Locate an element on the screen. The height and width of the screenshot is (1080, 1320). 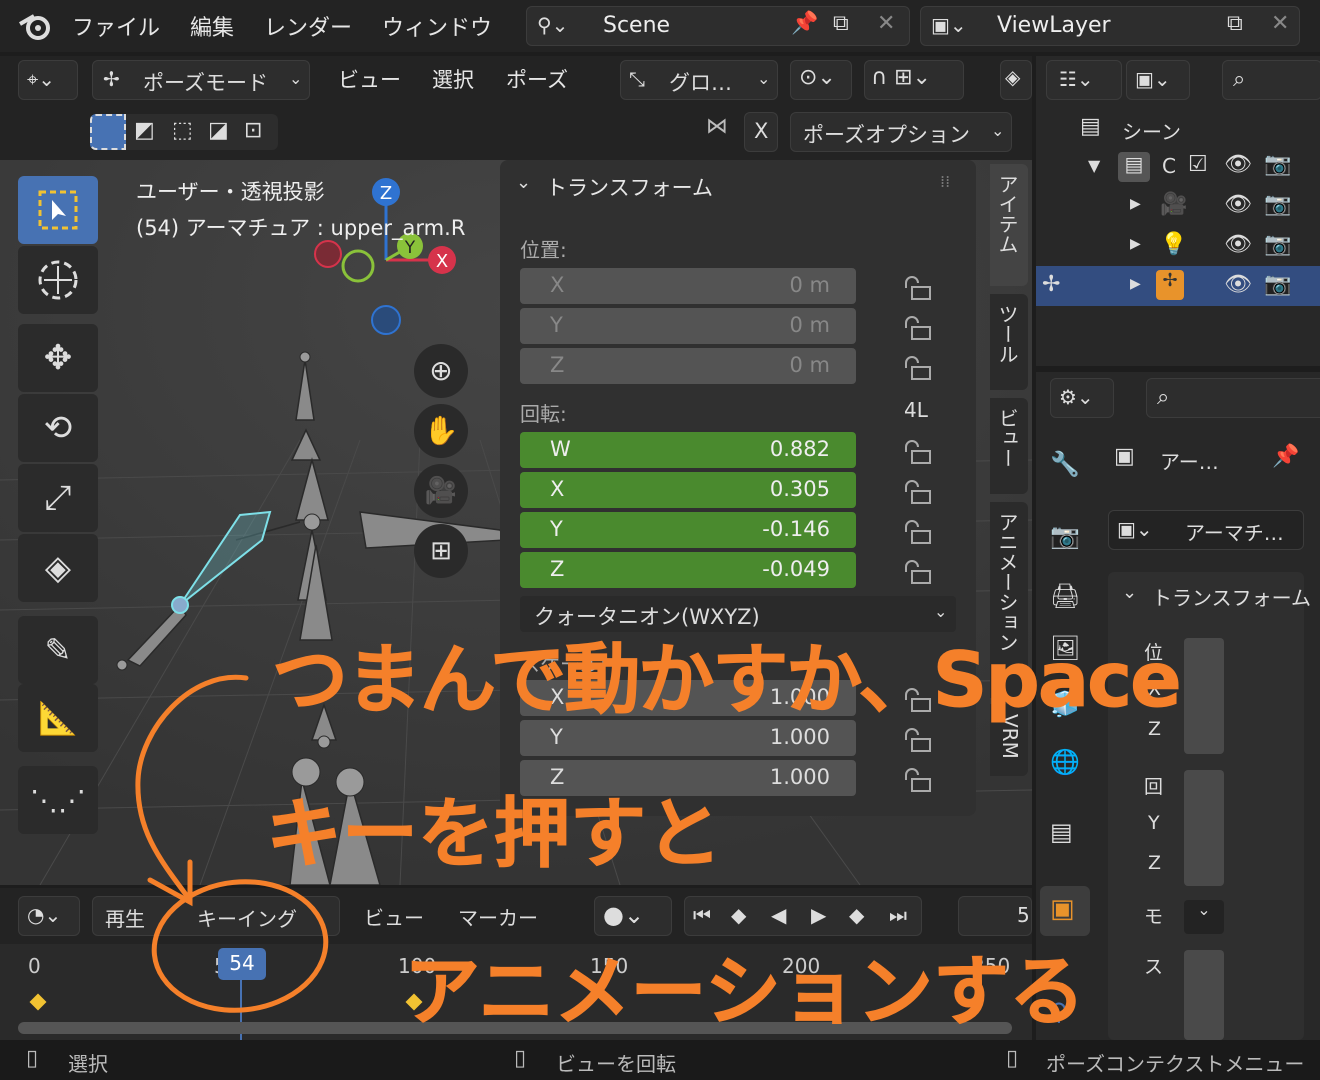
cursor-tool is located at coordinates (58, 280).